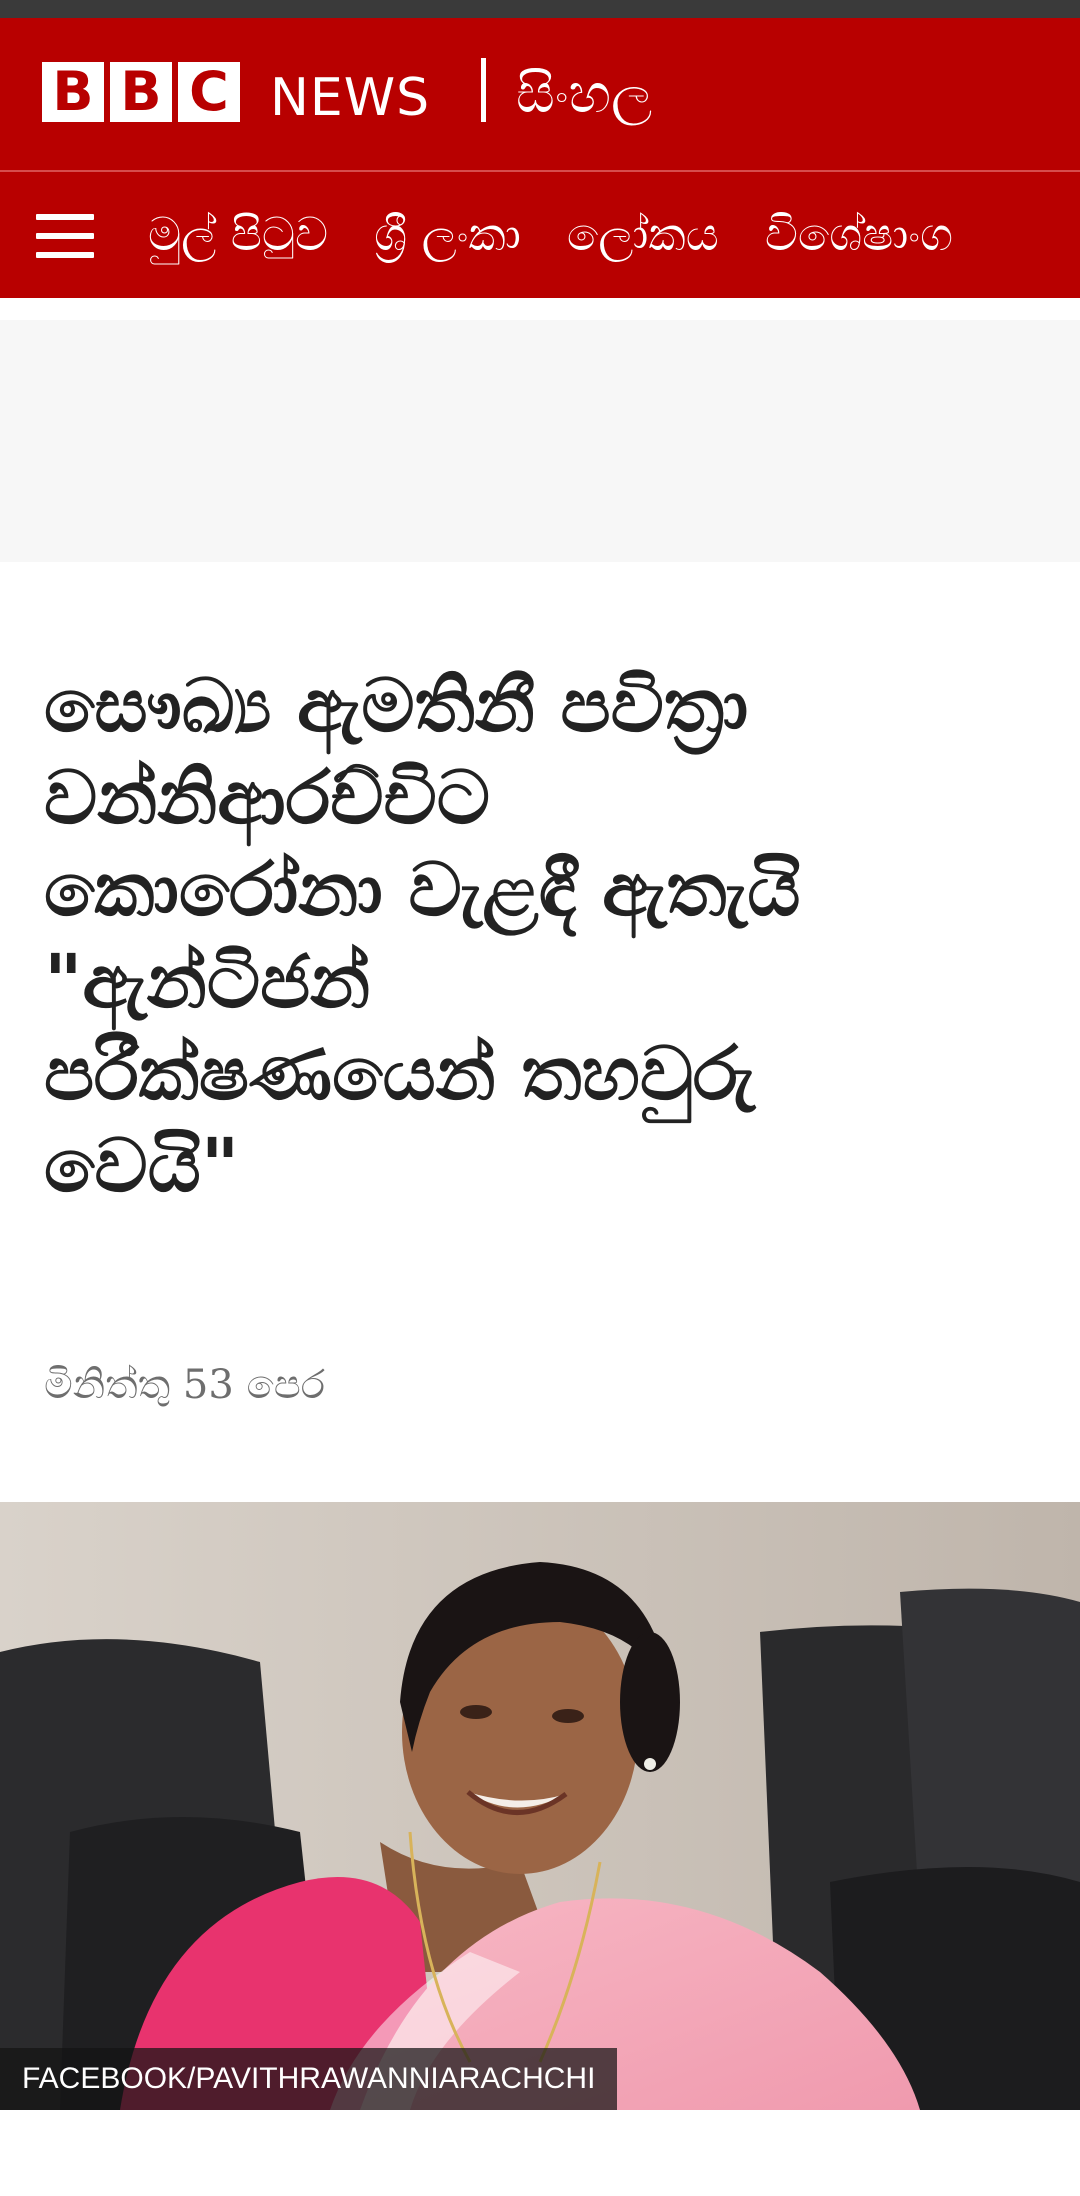 The width and height of the screenshot is (1080, 2196). Describe the element at coordinates (584, 94) in the screenshot. I see `language-service-name: සිංහල` at that location.